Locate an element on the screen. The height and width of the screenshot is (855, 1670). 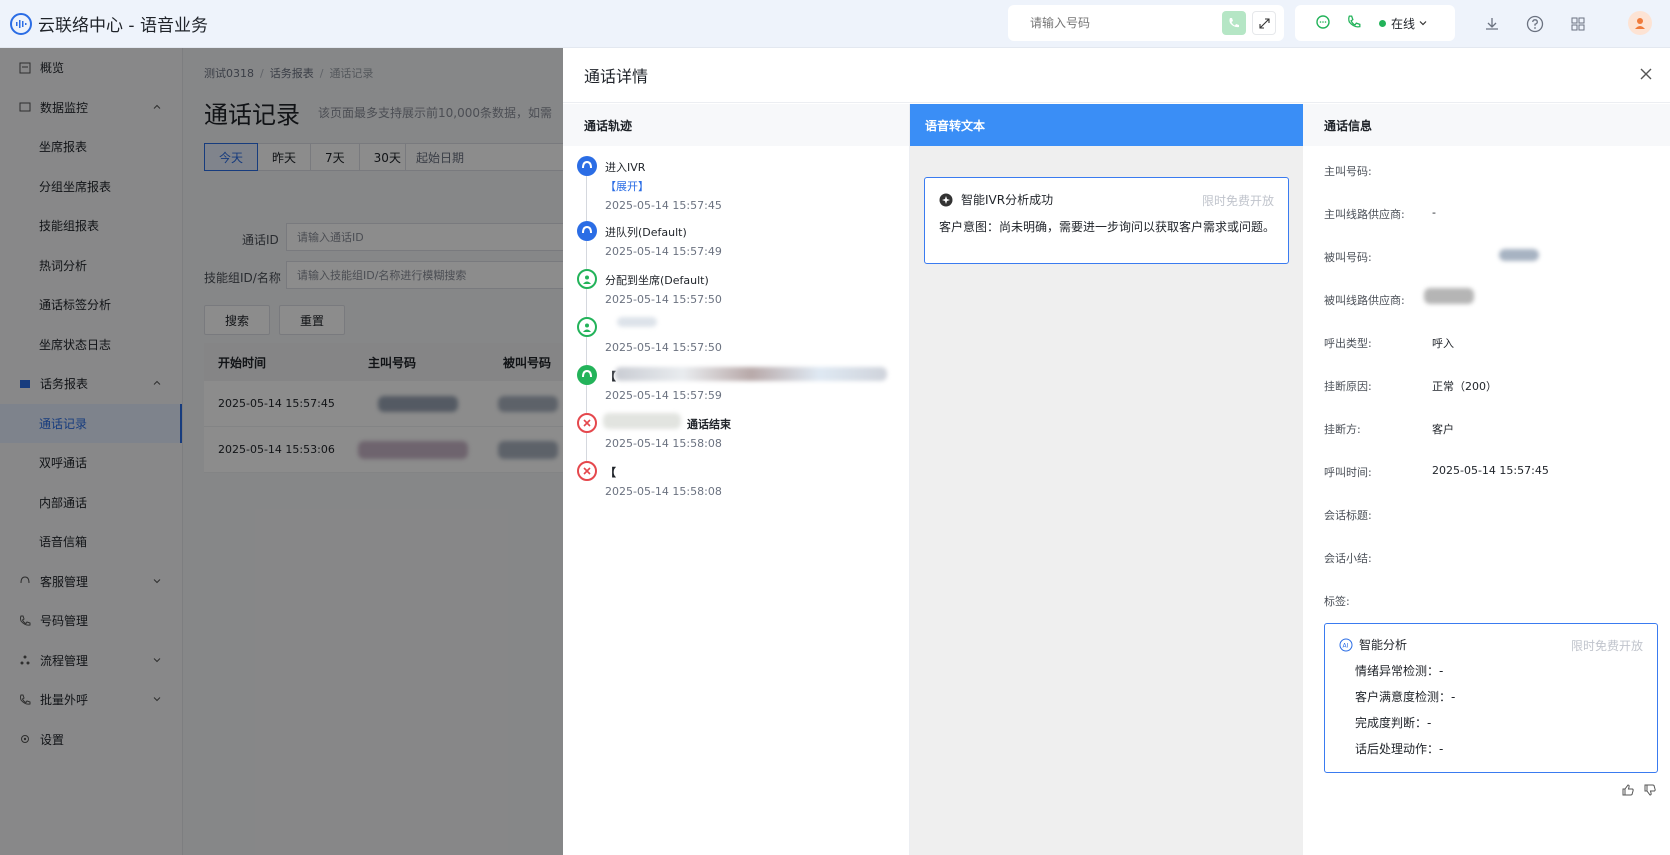
avatar is located at coordinates (1640, 23).